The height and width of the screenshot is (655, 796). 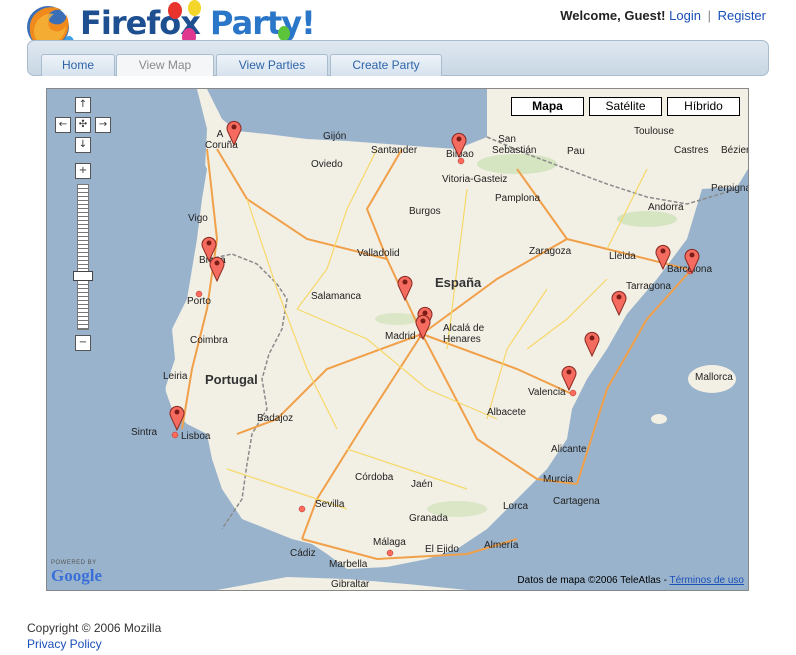 What do you see at coordinates (76, 575) in the screenshot?
I see `google-logo: Google` at bounding box center [76, 575].